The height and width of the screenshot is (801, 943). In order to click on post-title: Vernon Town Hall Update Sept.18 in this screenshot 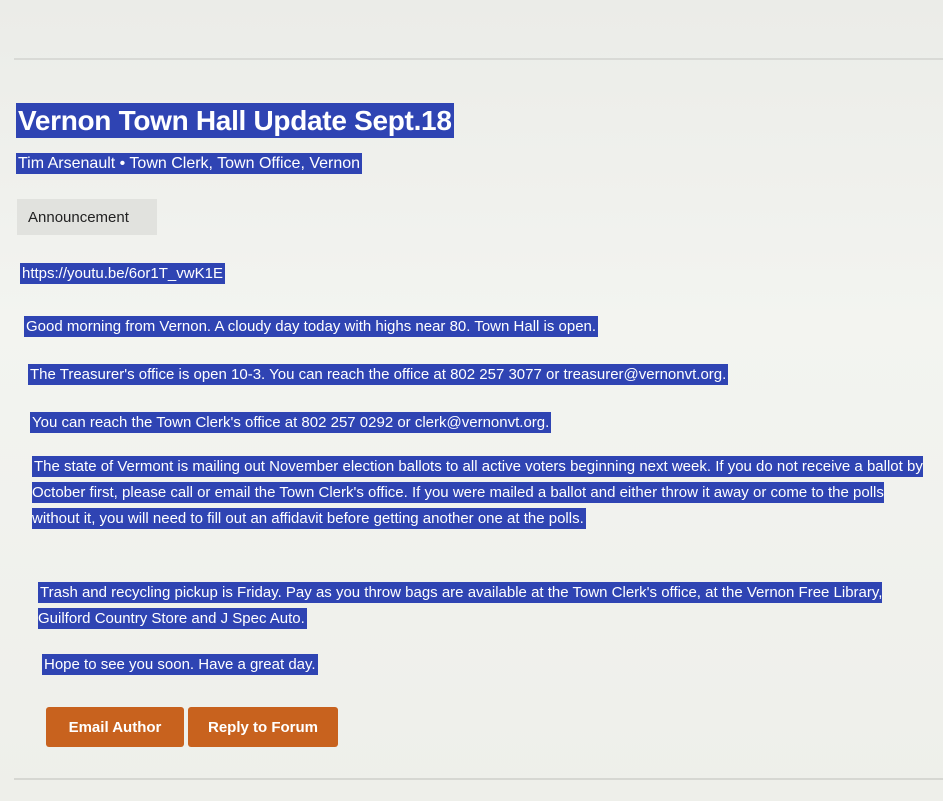, I will do `click(235, 120)`.